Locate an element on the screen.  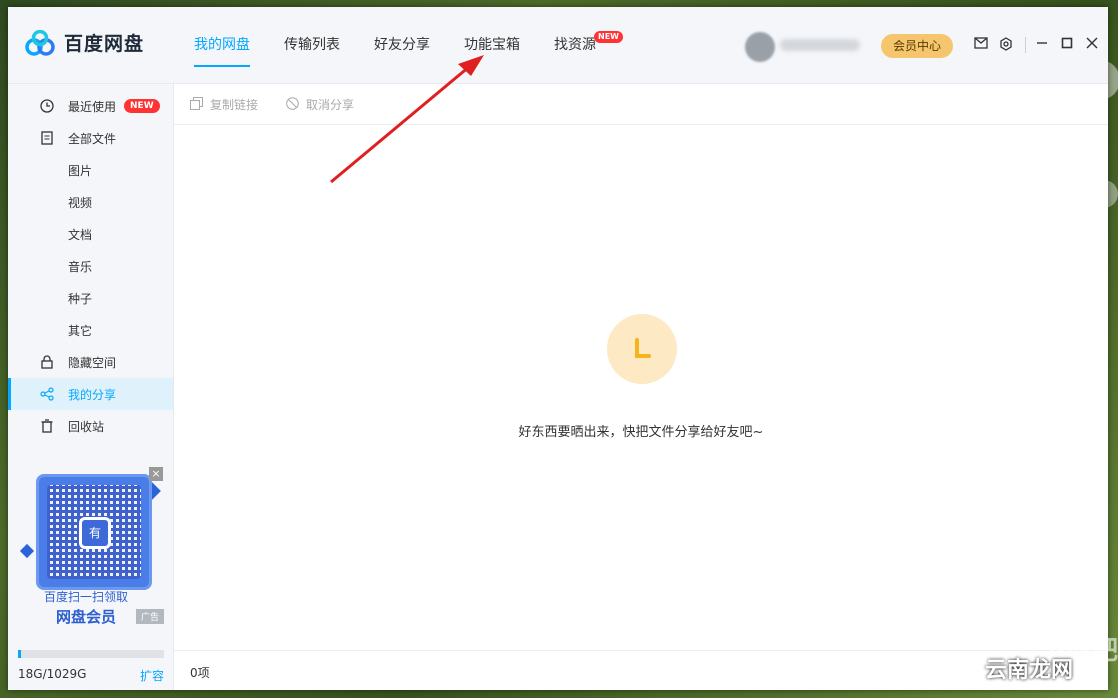
tab-transfer-list: 传输列表 is located at coordinates (312, 45).